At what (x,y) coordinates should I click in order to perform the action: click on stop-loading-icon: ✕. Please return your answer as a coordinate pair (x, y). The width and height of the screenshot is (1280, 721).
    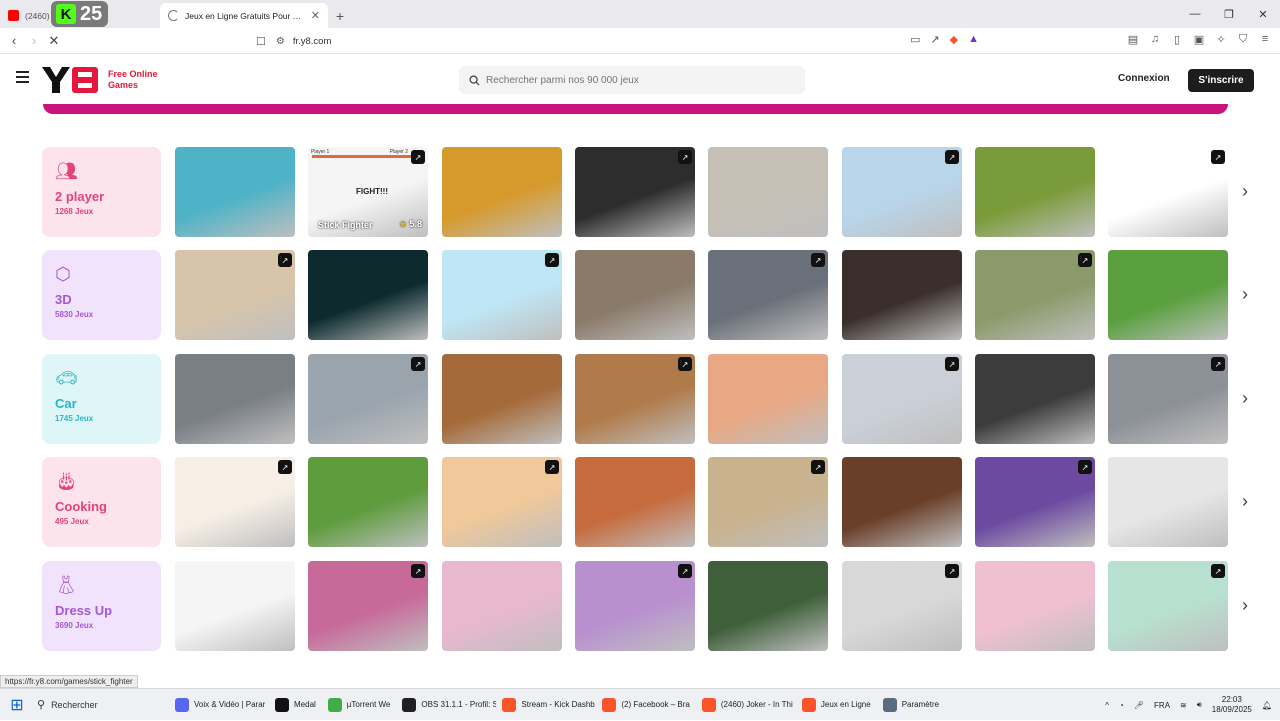
    Looking at the image, I should click on (54, 41).